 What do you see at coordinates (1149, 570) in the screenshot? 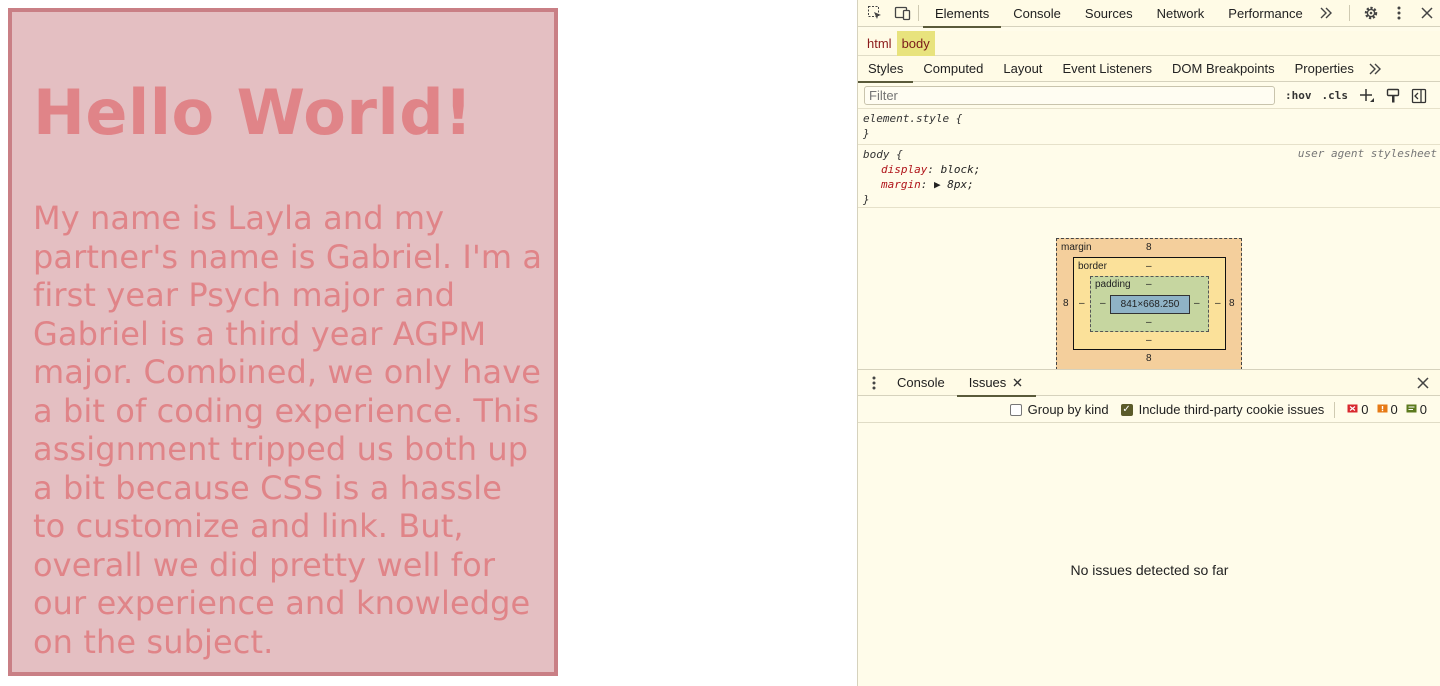
I see `empty-issues-message: No issues detected so far` at bounding box center [1149, 570].